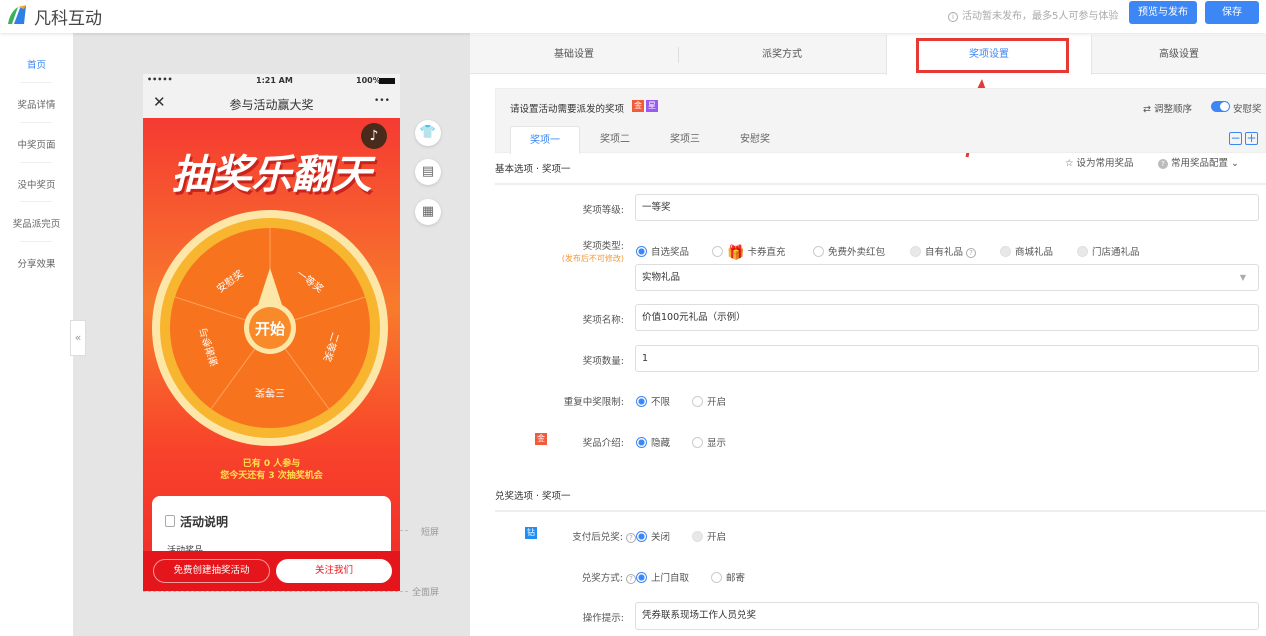 This screenshot has height=636, width=1266. I want to click on document-icon, so click(170, 521).